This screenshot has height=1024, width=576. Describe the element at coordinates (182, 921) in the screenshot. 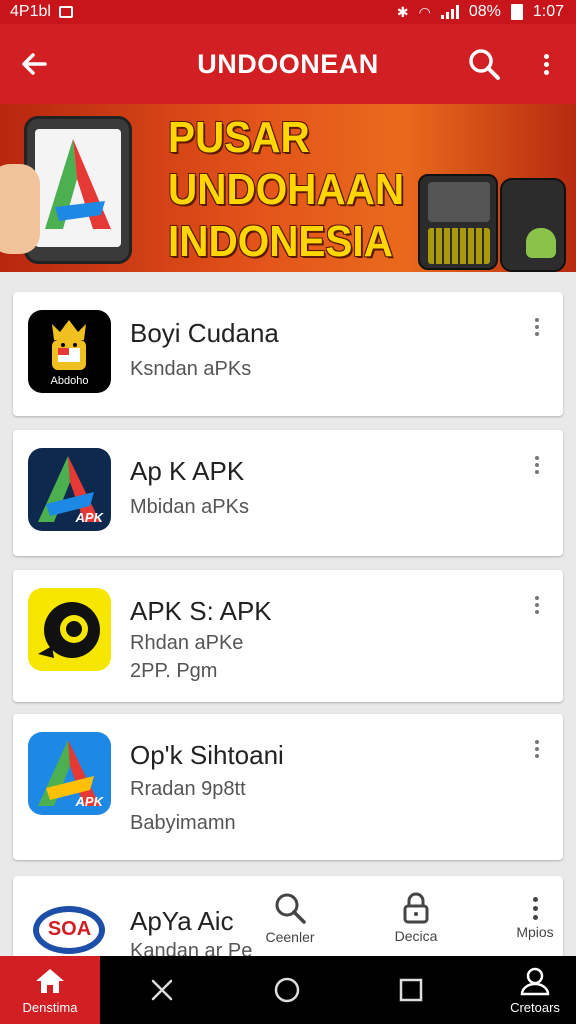

I see `app-name: ApYa Aic` at that location.